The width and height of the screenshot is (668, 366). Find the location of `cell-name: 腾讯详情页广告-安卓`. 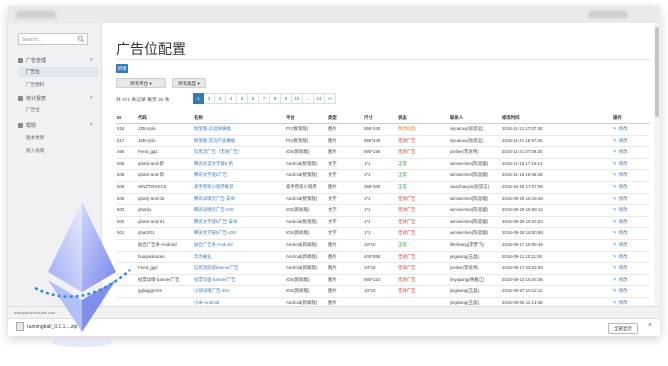

cell-name: 腾讯详情页广告-安卓 is located at coordinates (239, 199).